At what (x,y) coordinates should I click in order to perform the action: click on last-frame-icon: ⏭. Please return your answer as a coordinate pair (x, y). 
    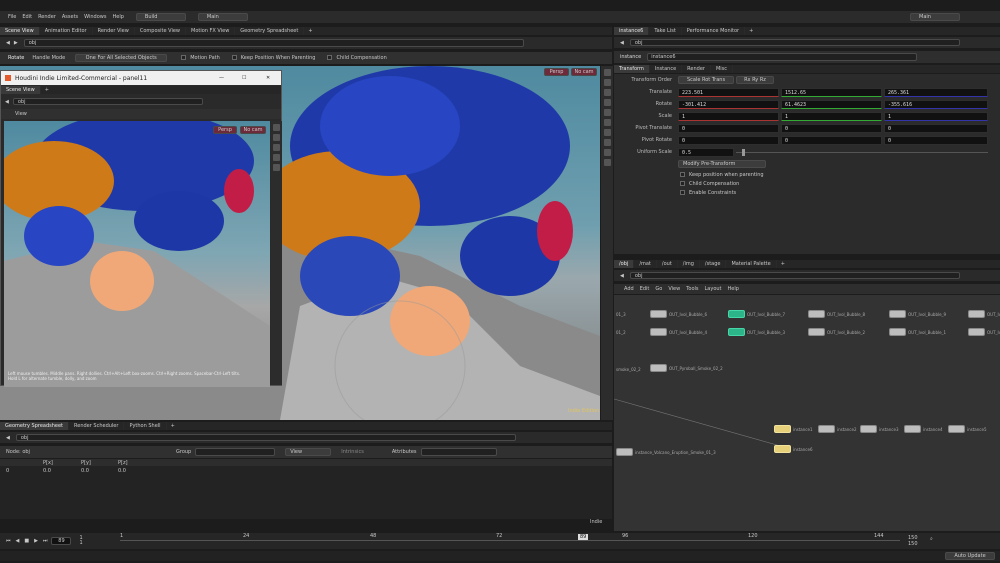
    Looking at the image, I should click on (45, 541).